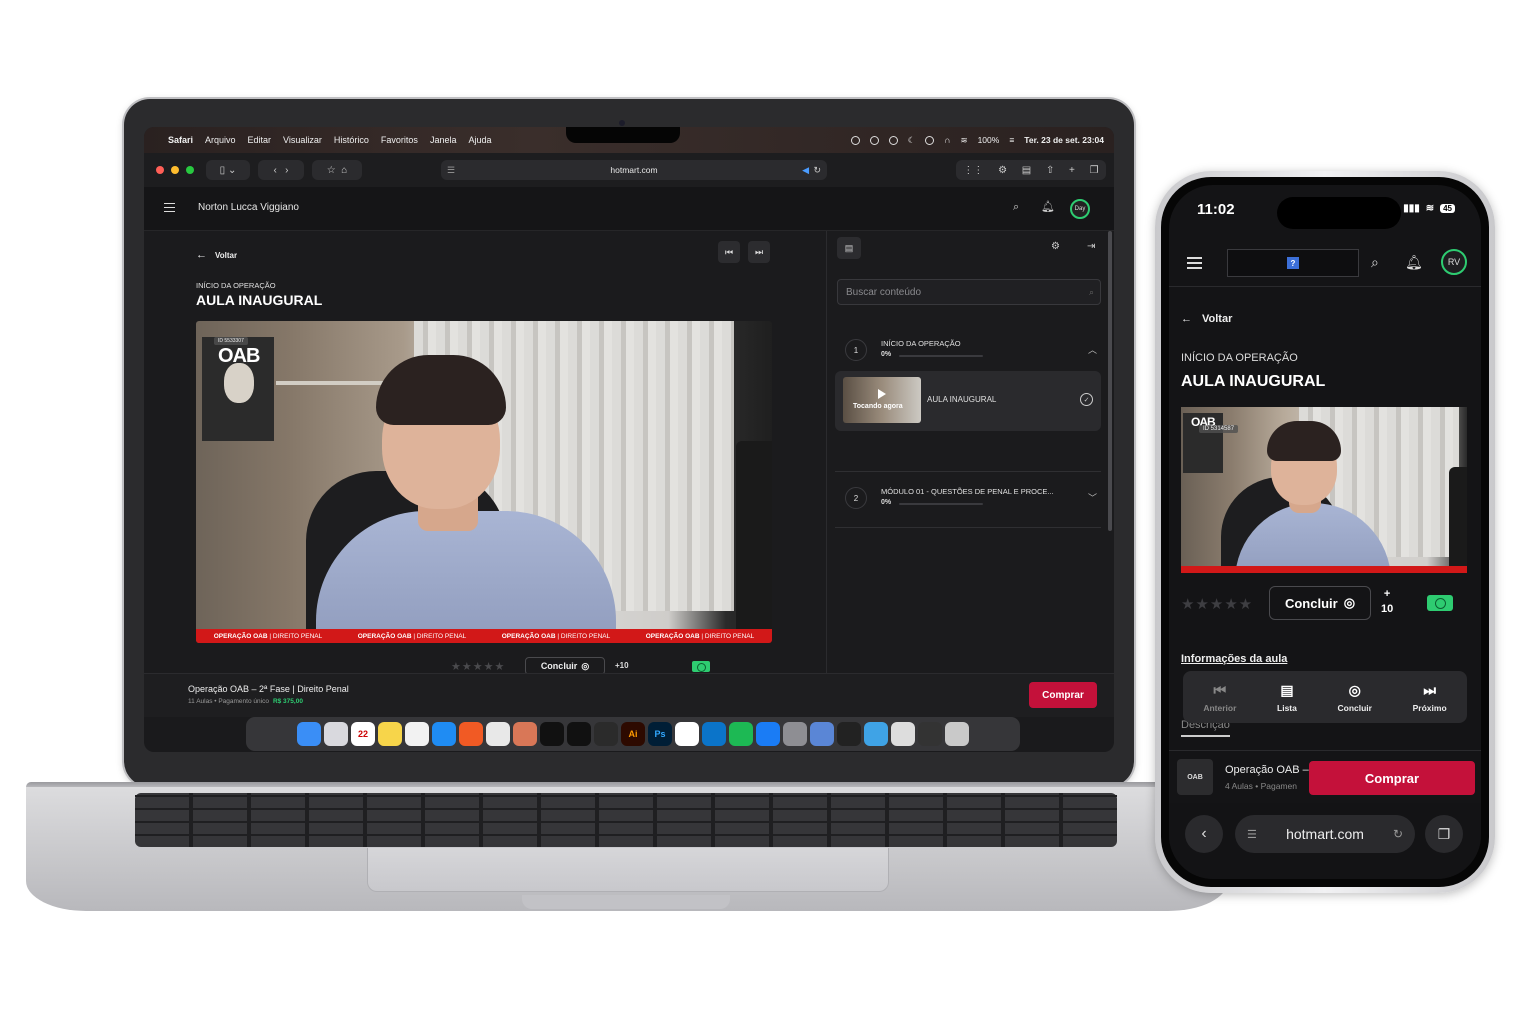  What do you see at coordinates (795, 734) in the screenshot?
I see `dock-settings-icon` at bounding box center [795, 734].